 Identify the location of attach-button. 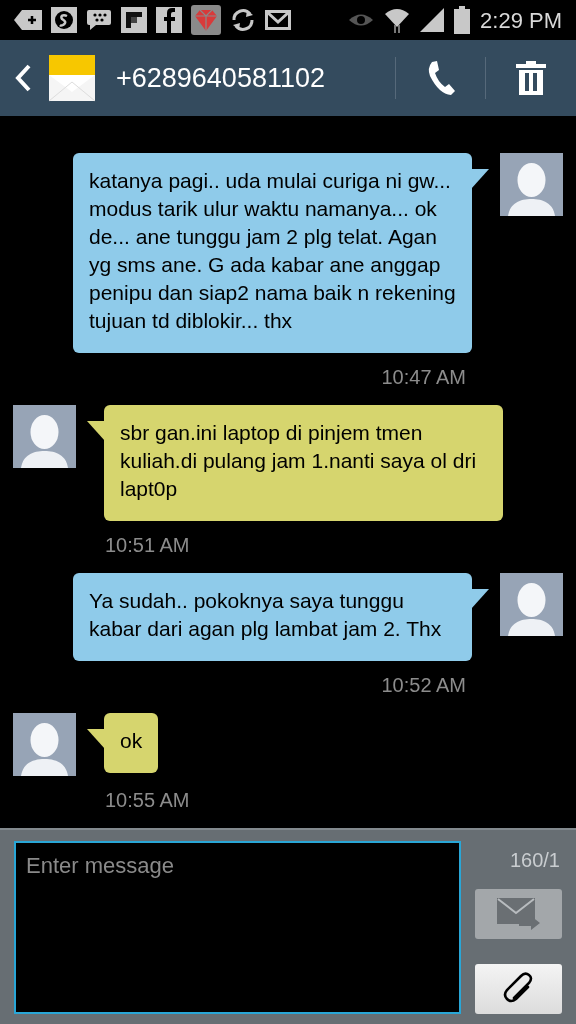
(518, 989).